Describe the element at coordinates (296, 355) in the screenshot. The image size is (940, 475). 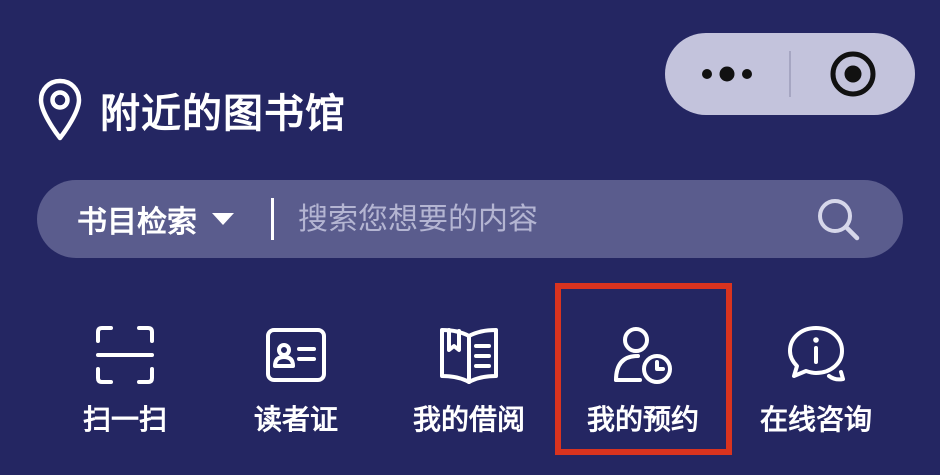
I see `reader-card-icon` at that location.